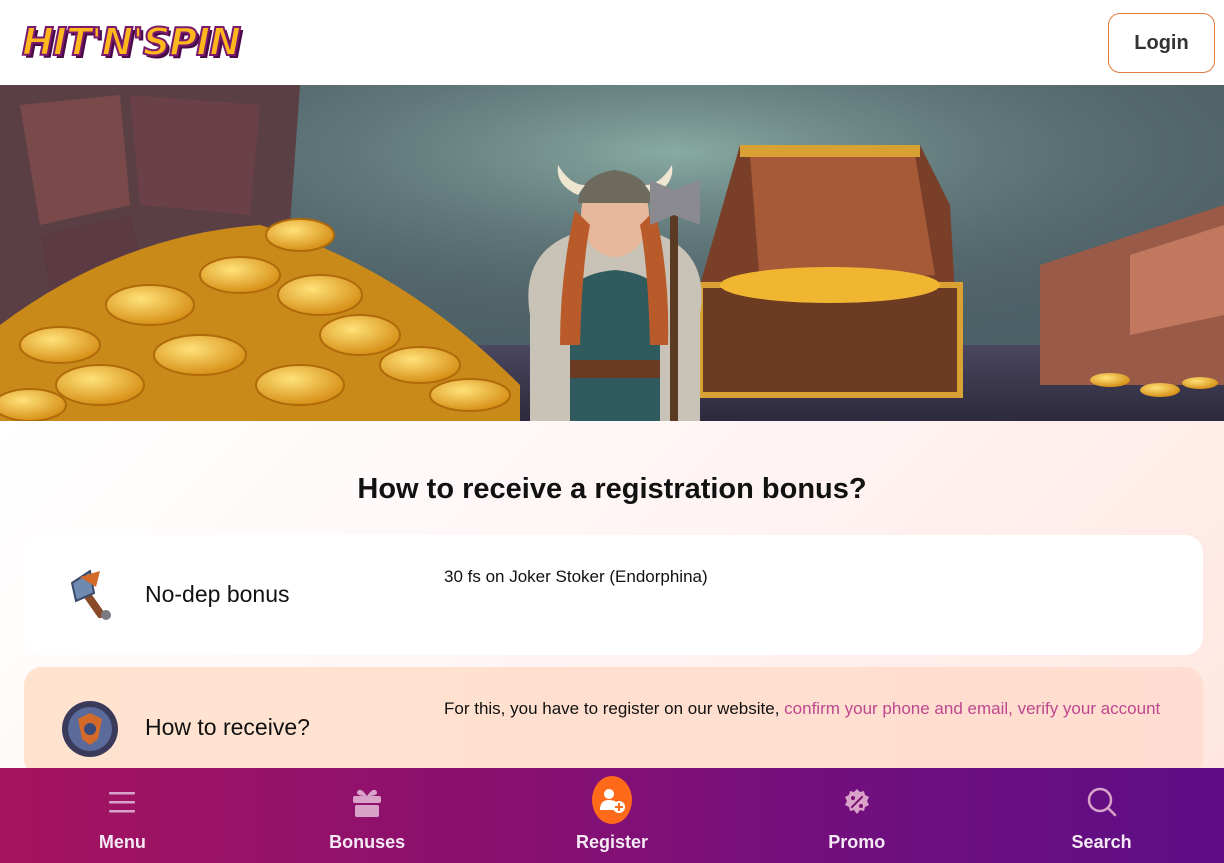  Describe the element at coordinates (90, 729) in the screenshot. I see `shield-icon` at that location.